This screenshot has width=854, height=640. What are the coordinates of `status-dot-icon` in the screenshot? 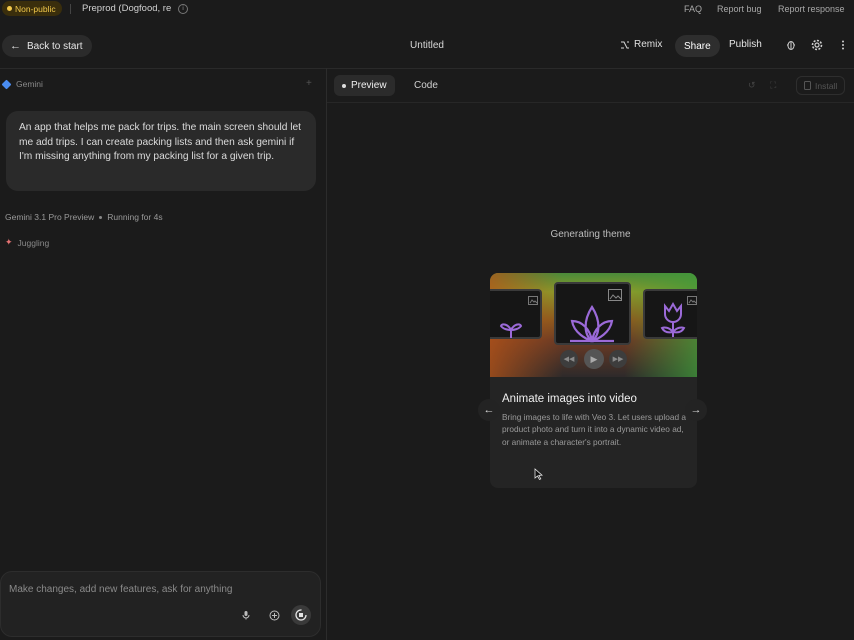 It's located at (9, 8).